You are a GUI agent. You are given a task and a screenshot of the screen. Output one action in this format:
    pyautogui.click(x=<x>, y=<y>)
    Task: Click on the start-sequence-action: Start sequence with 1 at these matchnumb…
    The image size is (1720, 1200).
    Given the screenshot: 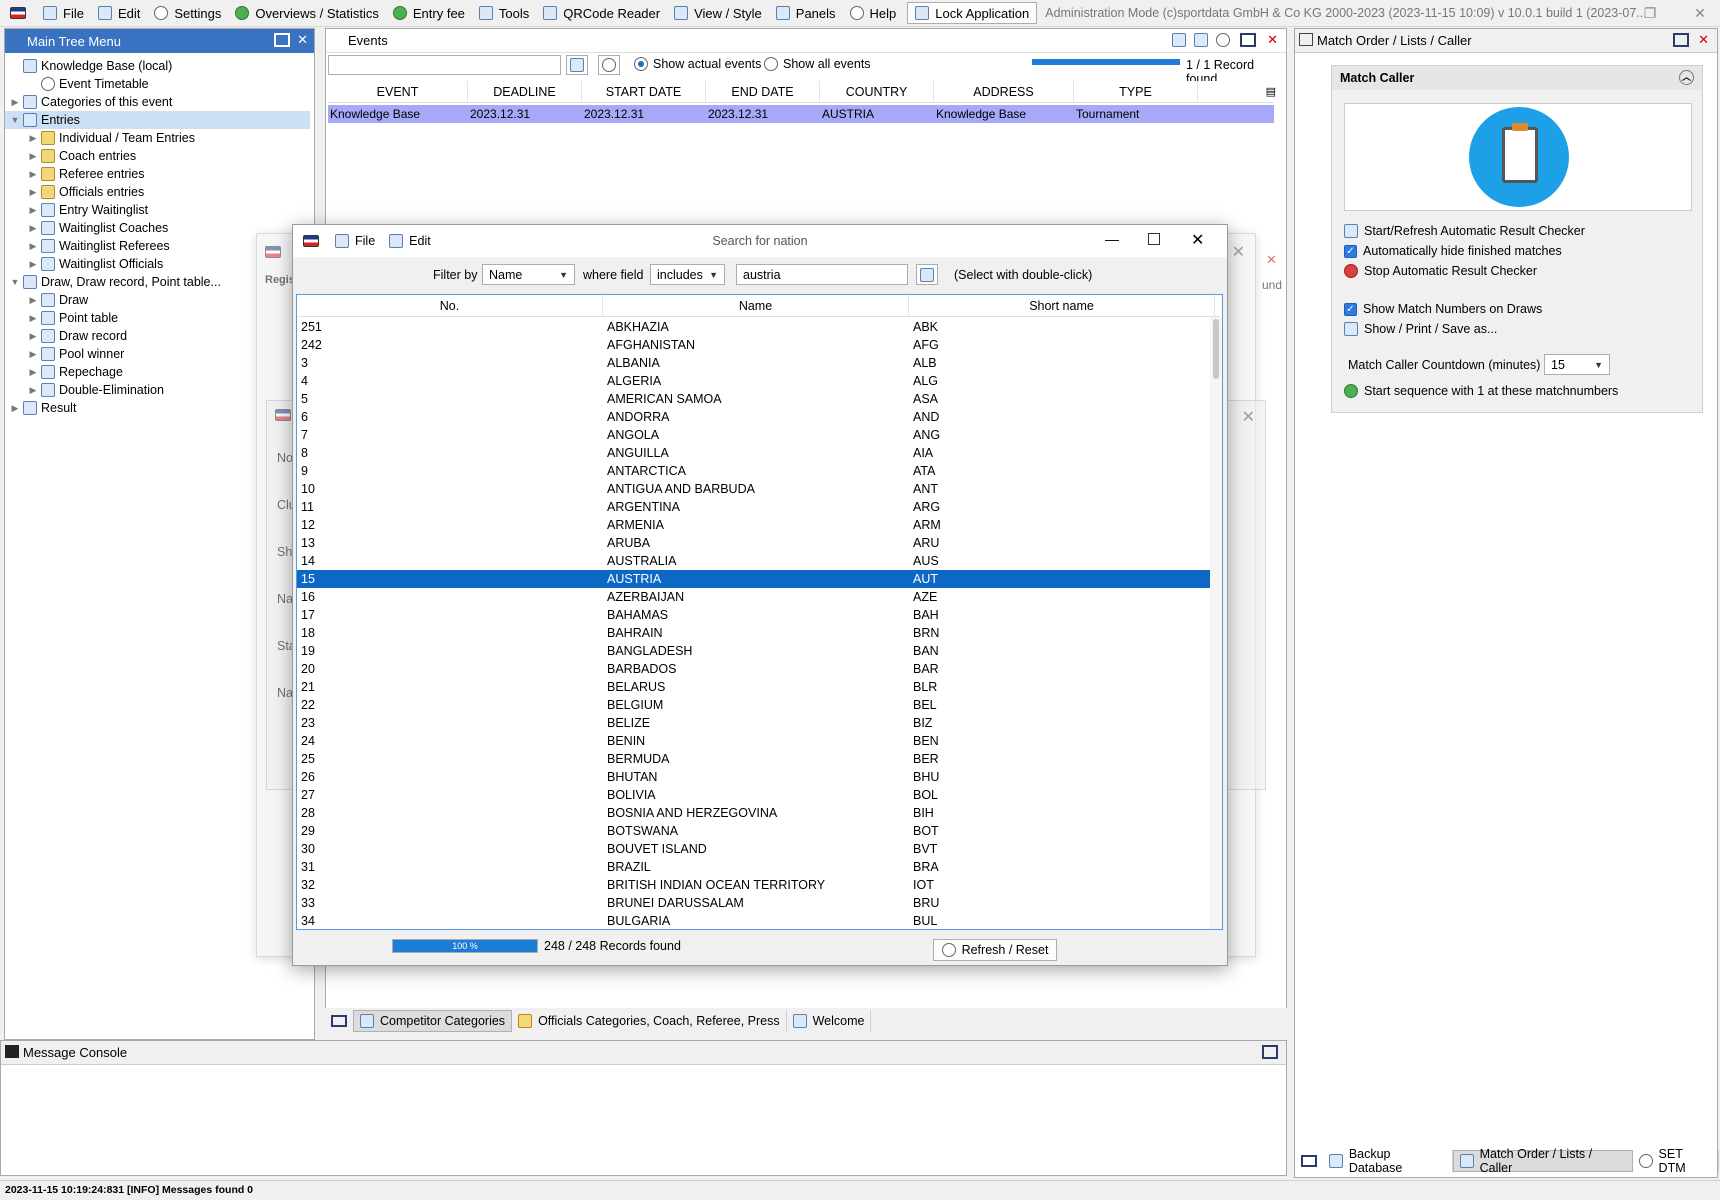 What is the action you would take?
    pyautogui.click(x=1481, y=391)
    